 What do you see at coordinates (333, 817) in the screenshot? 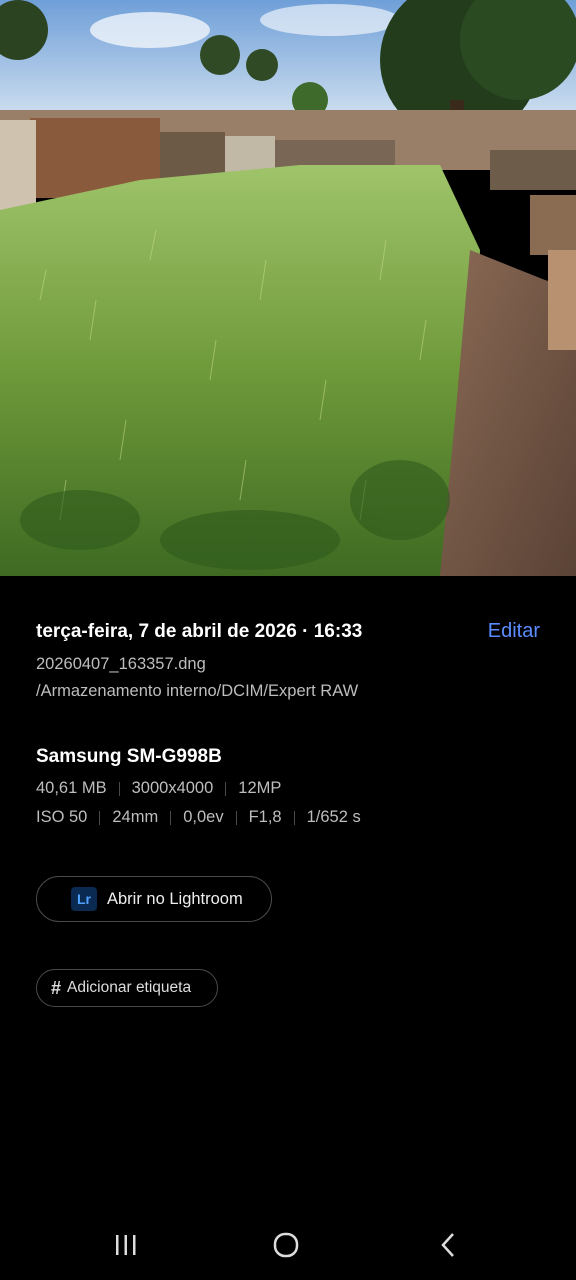
I see `shutter-speed: 1/652 s` at bounding box center [333, 817].